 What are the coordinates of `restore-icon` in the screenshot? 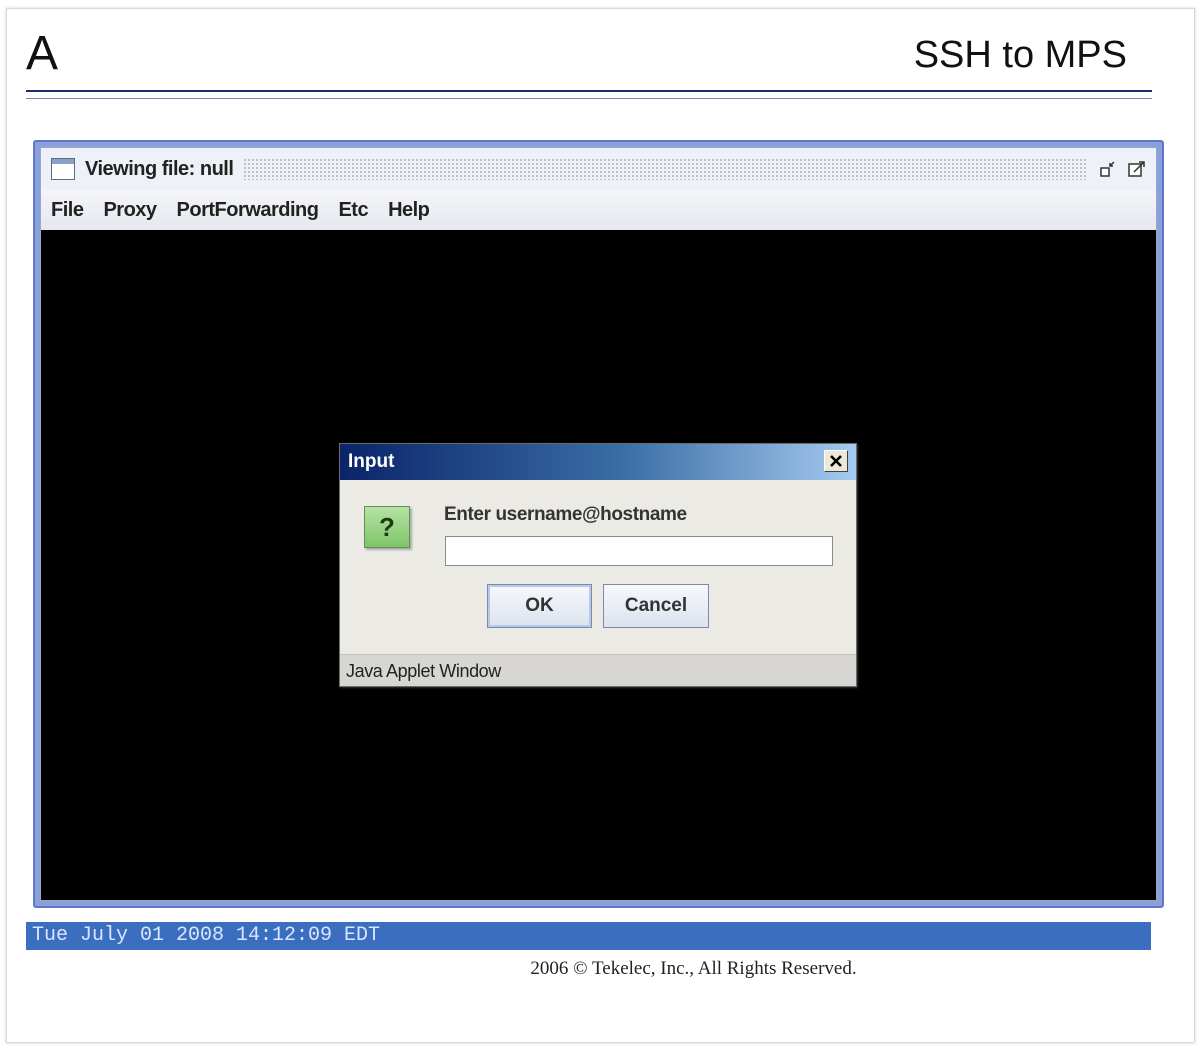 It's located at (1109, 169).